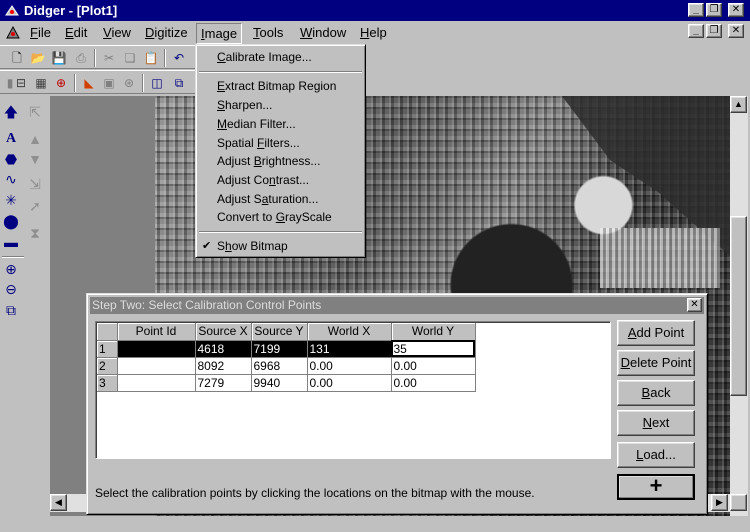  I want to click on color-icon: ◣, so click(89, 83).